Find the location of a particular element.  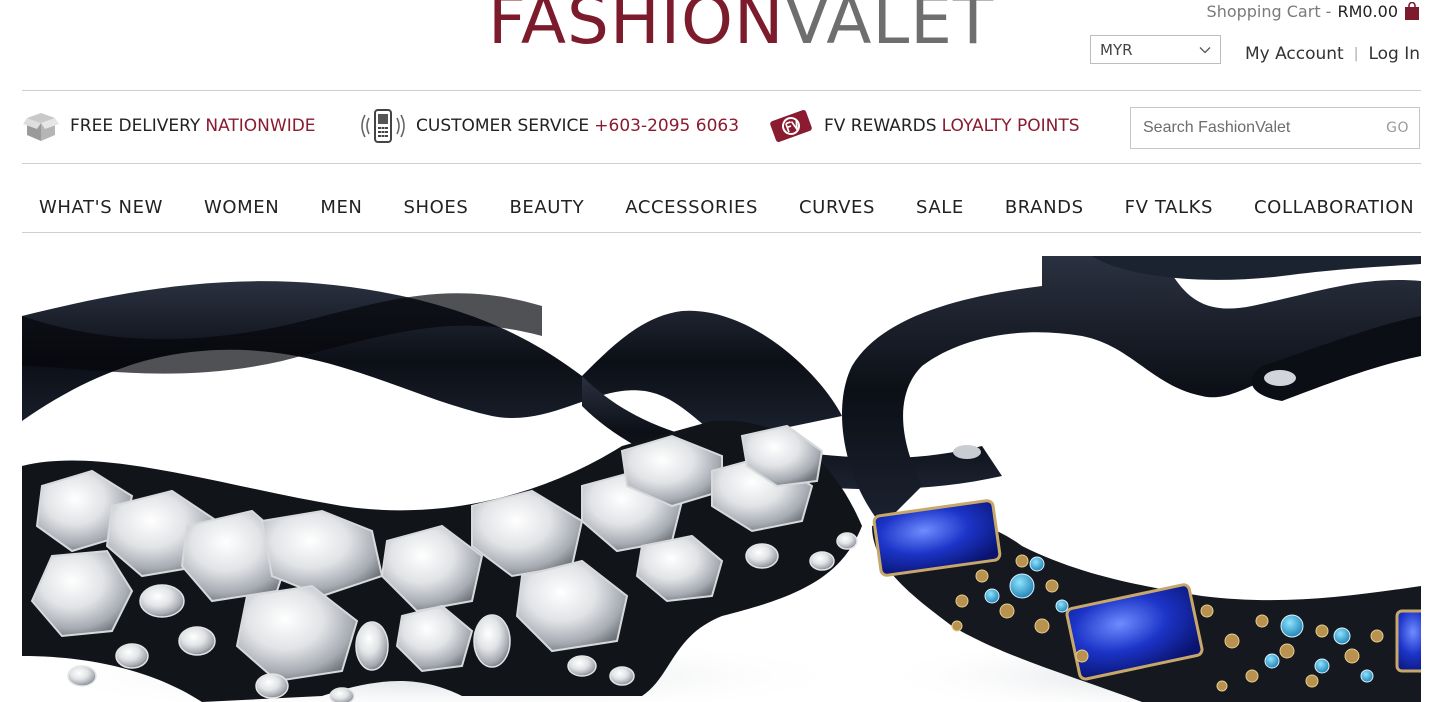

chevron-down-icon is located at coordinates (1205, 49).